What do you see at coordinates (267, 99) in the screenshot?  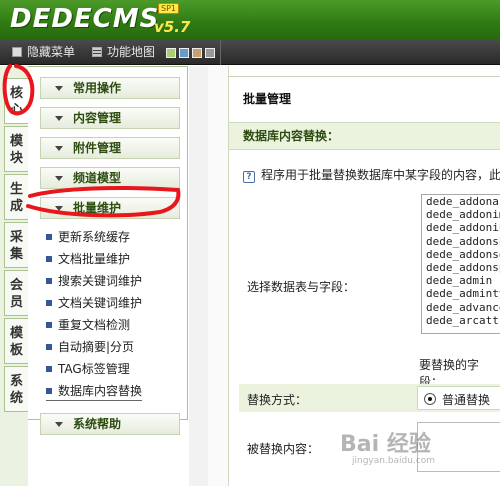 I see `page-title: 批量管理` at bounding box center [267, 99].